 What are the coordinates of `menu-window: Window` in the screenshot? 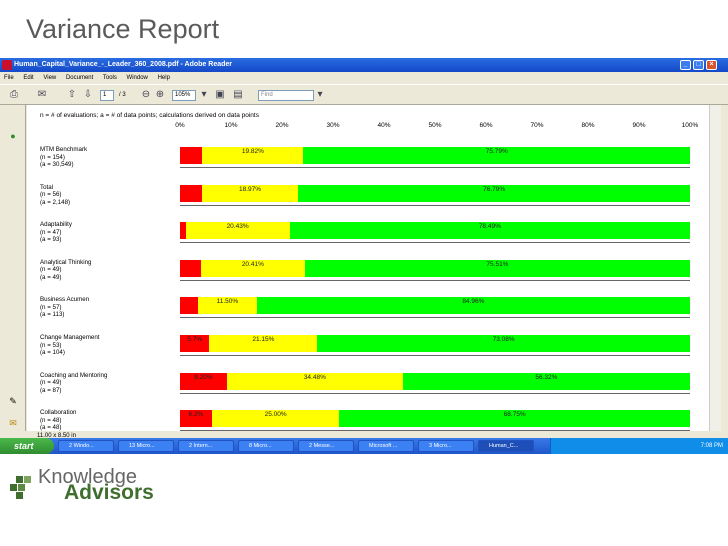 It's located at (137, 78).